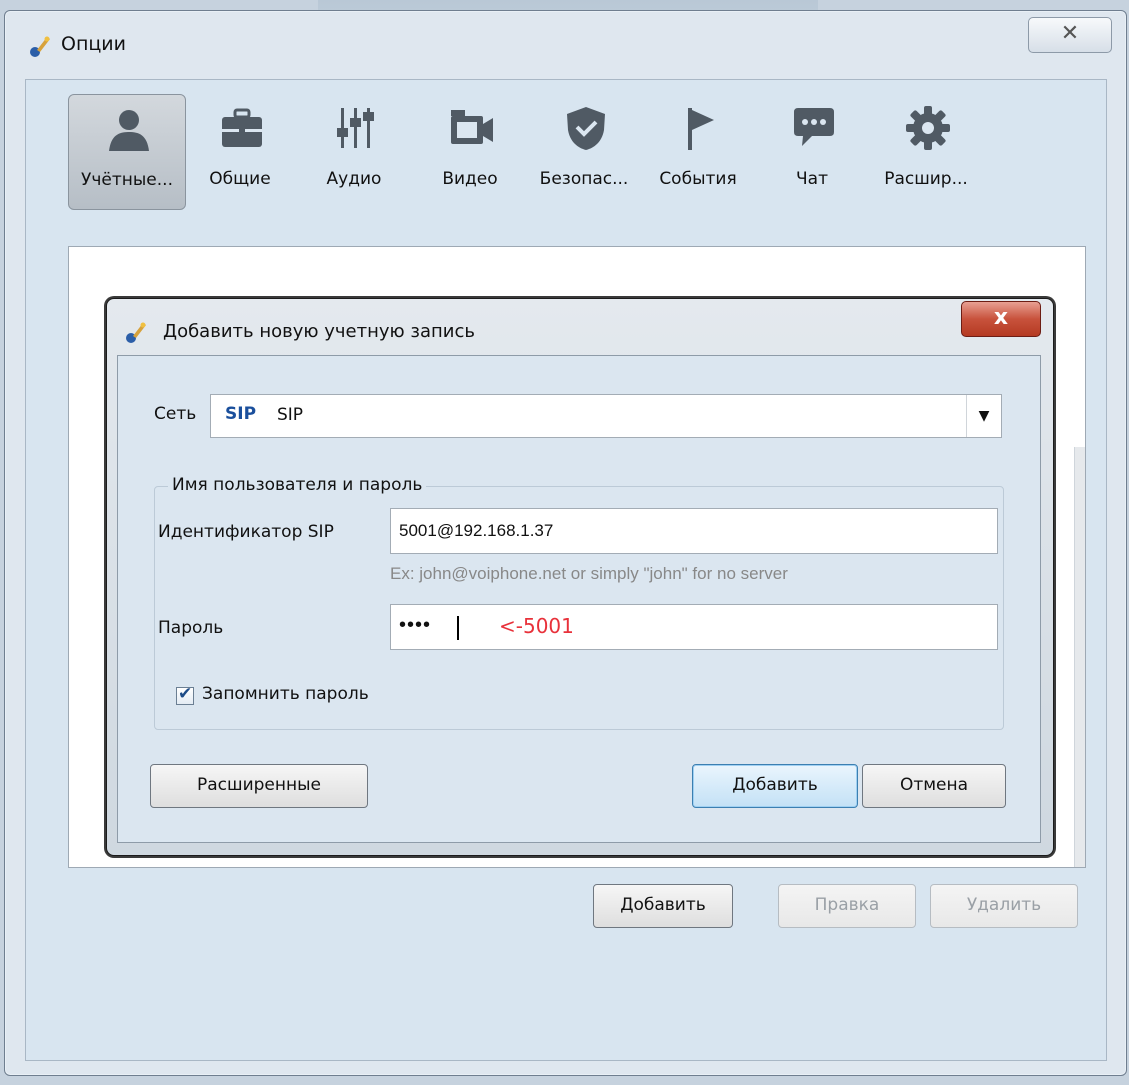 This screenshot has width=1129, height=1085. Describe the element at coordinates (415, 625) in the screenshot. I see `password-value: ••••` at that location.